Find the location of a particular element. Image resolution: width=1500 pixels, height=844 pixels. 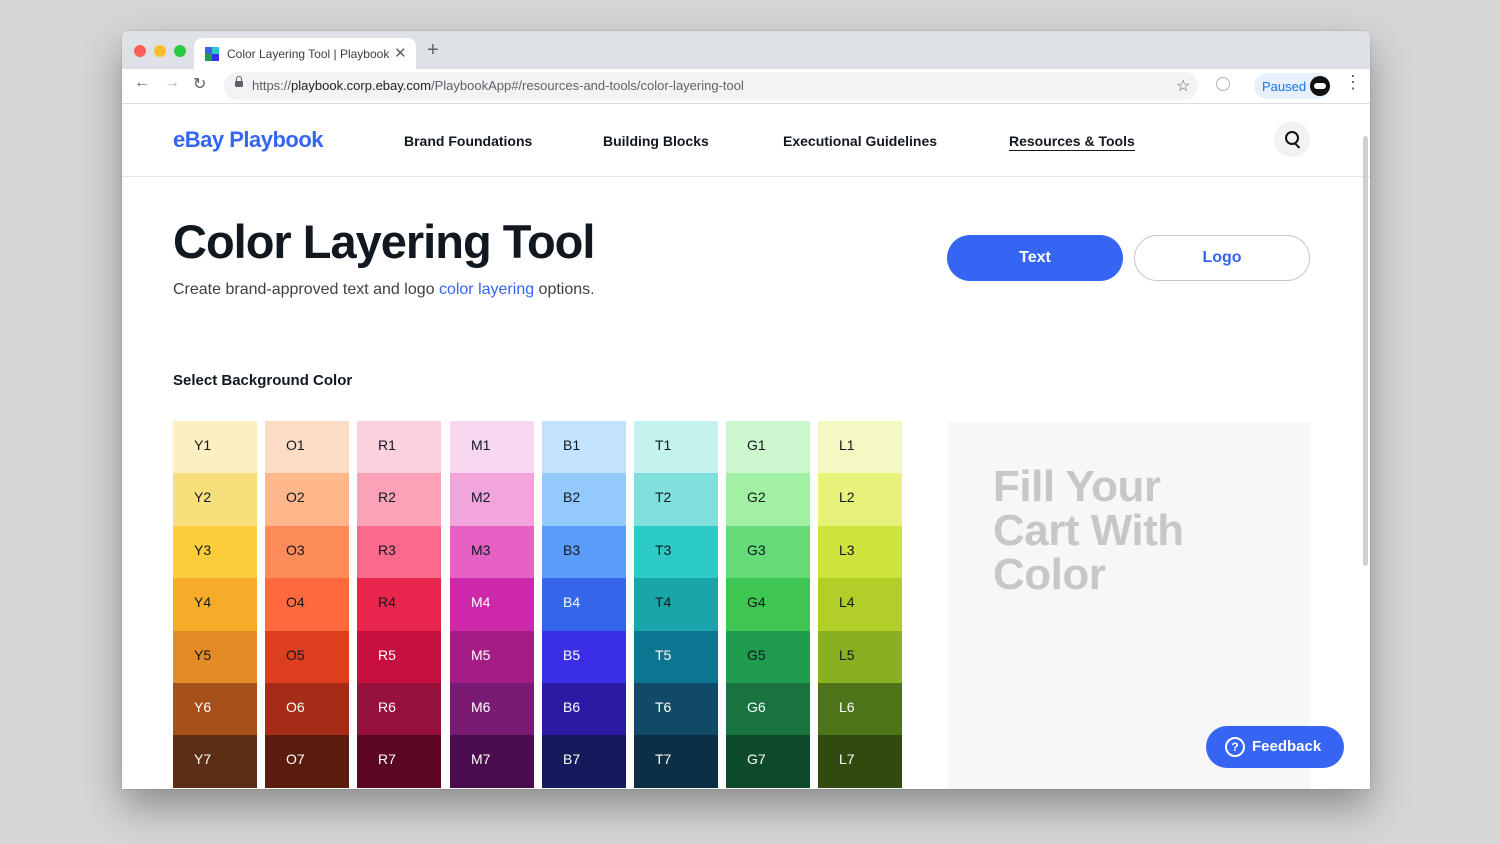

color-swatch-o3: O3 is located at coordinates (307, 552).